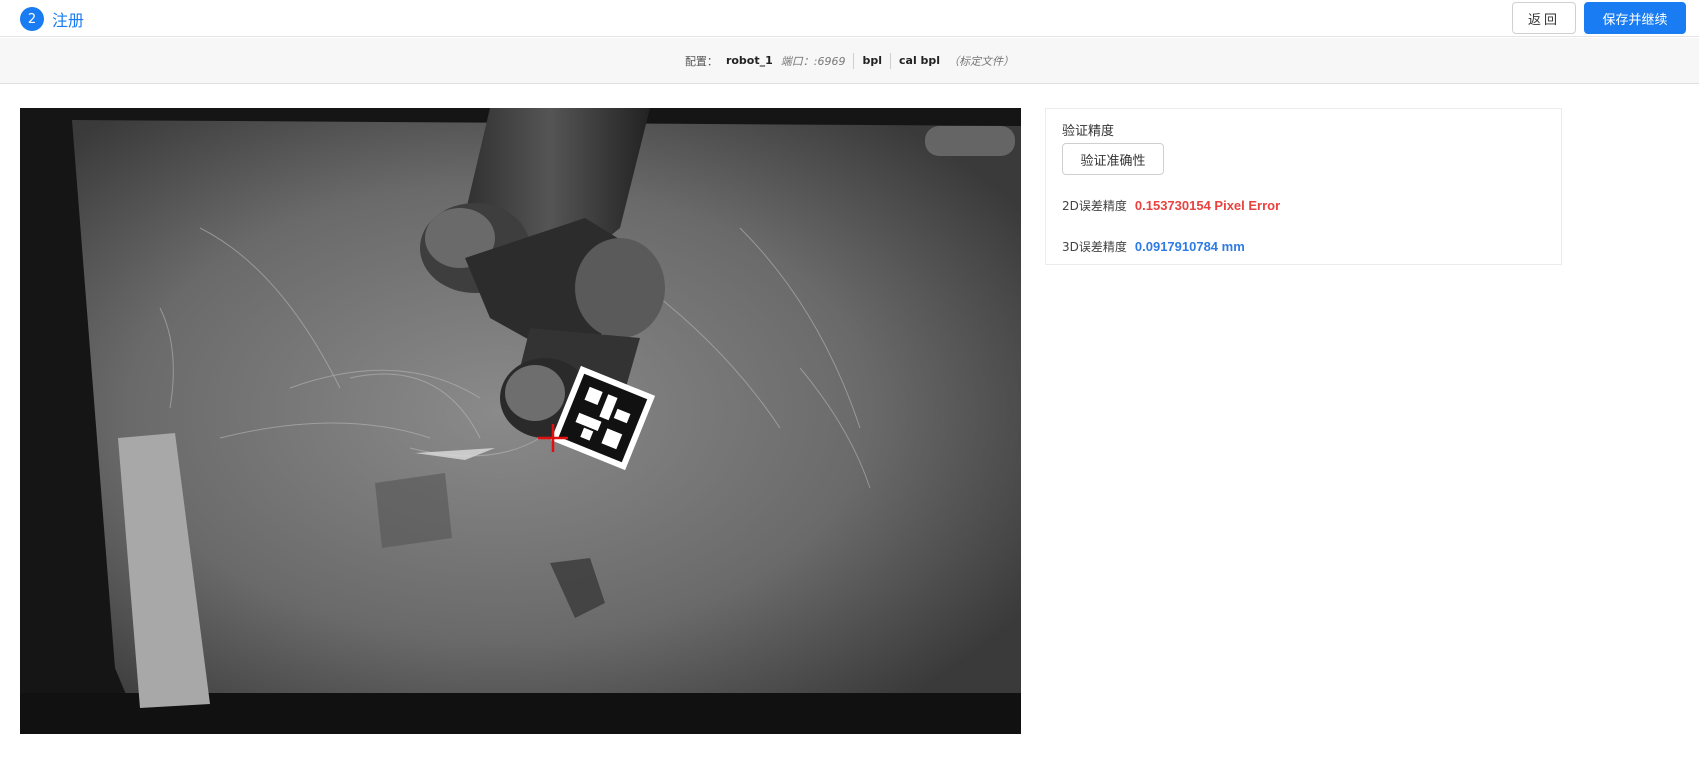 This screenshot has height=761, width=1699. I want to click on step-indicator: 2 注册, so click(52, 19).